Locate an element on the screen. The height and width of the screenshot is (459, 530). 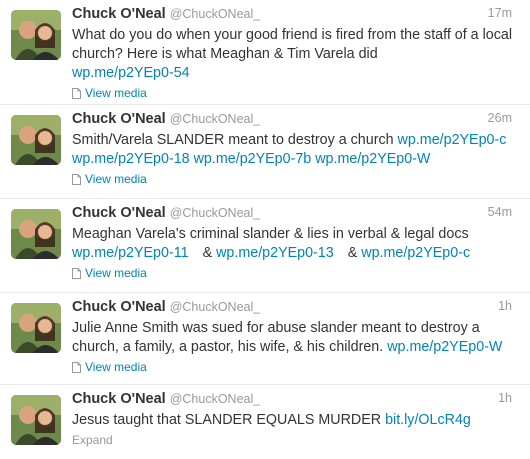
tweet-link: wp.me/p2YEp0-13 is located at coordinates (275, 253).